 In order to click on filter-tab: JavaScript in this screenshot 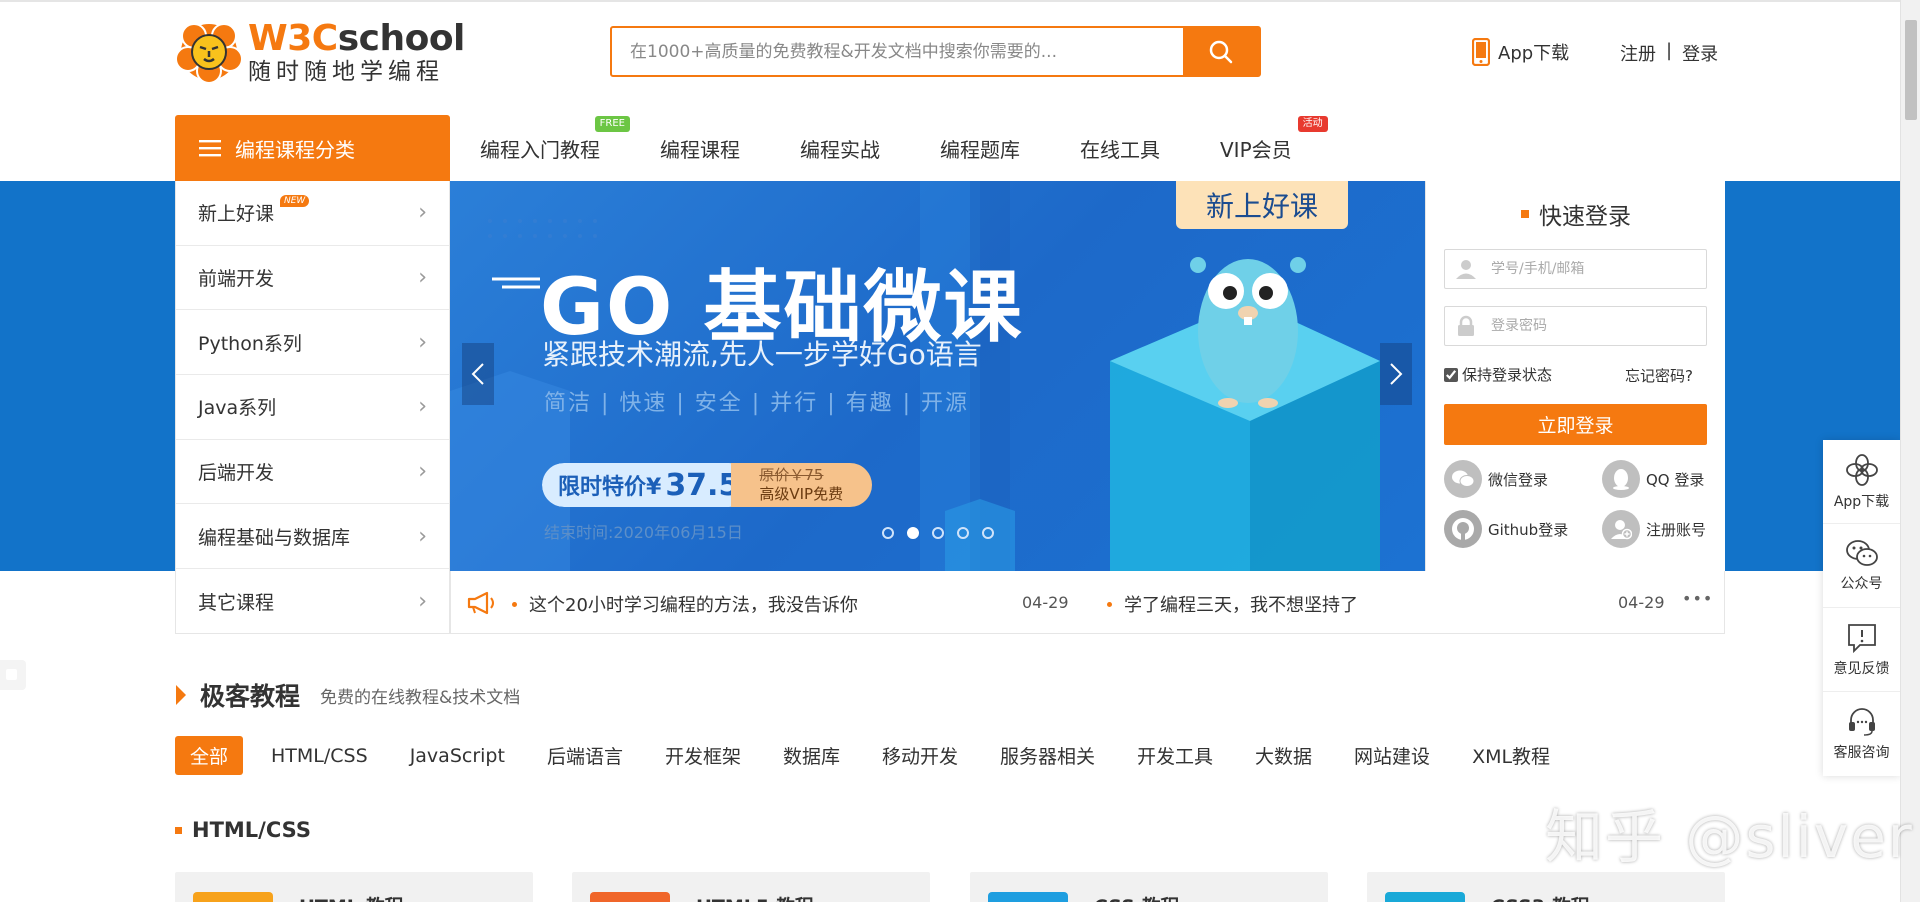, I will do `click(457, 756)`.